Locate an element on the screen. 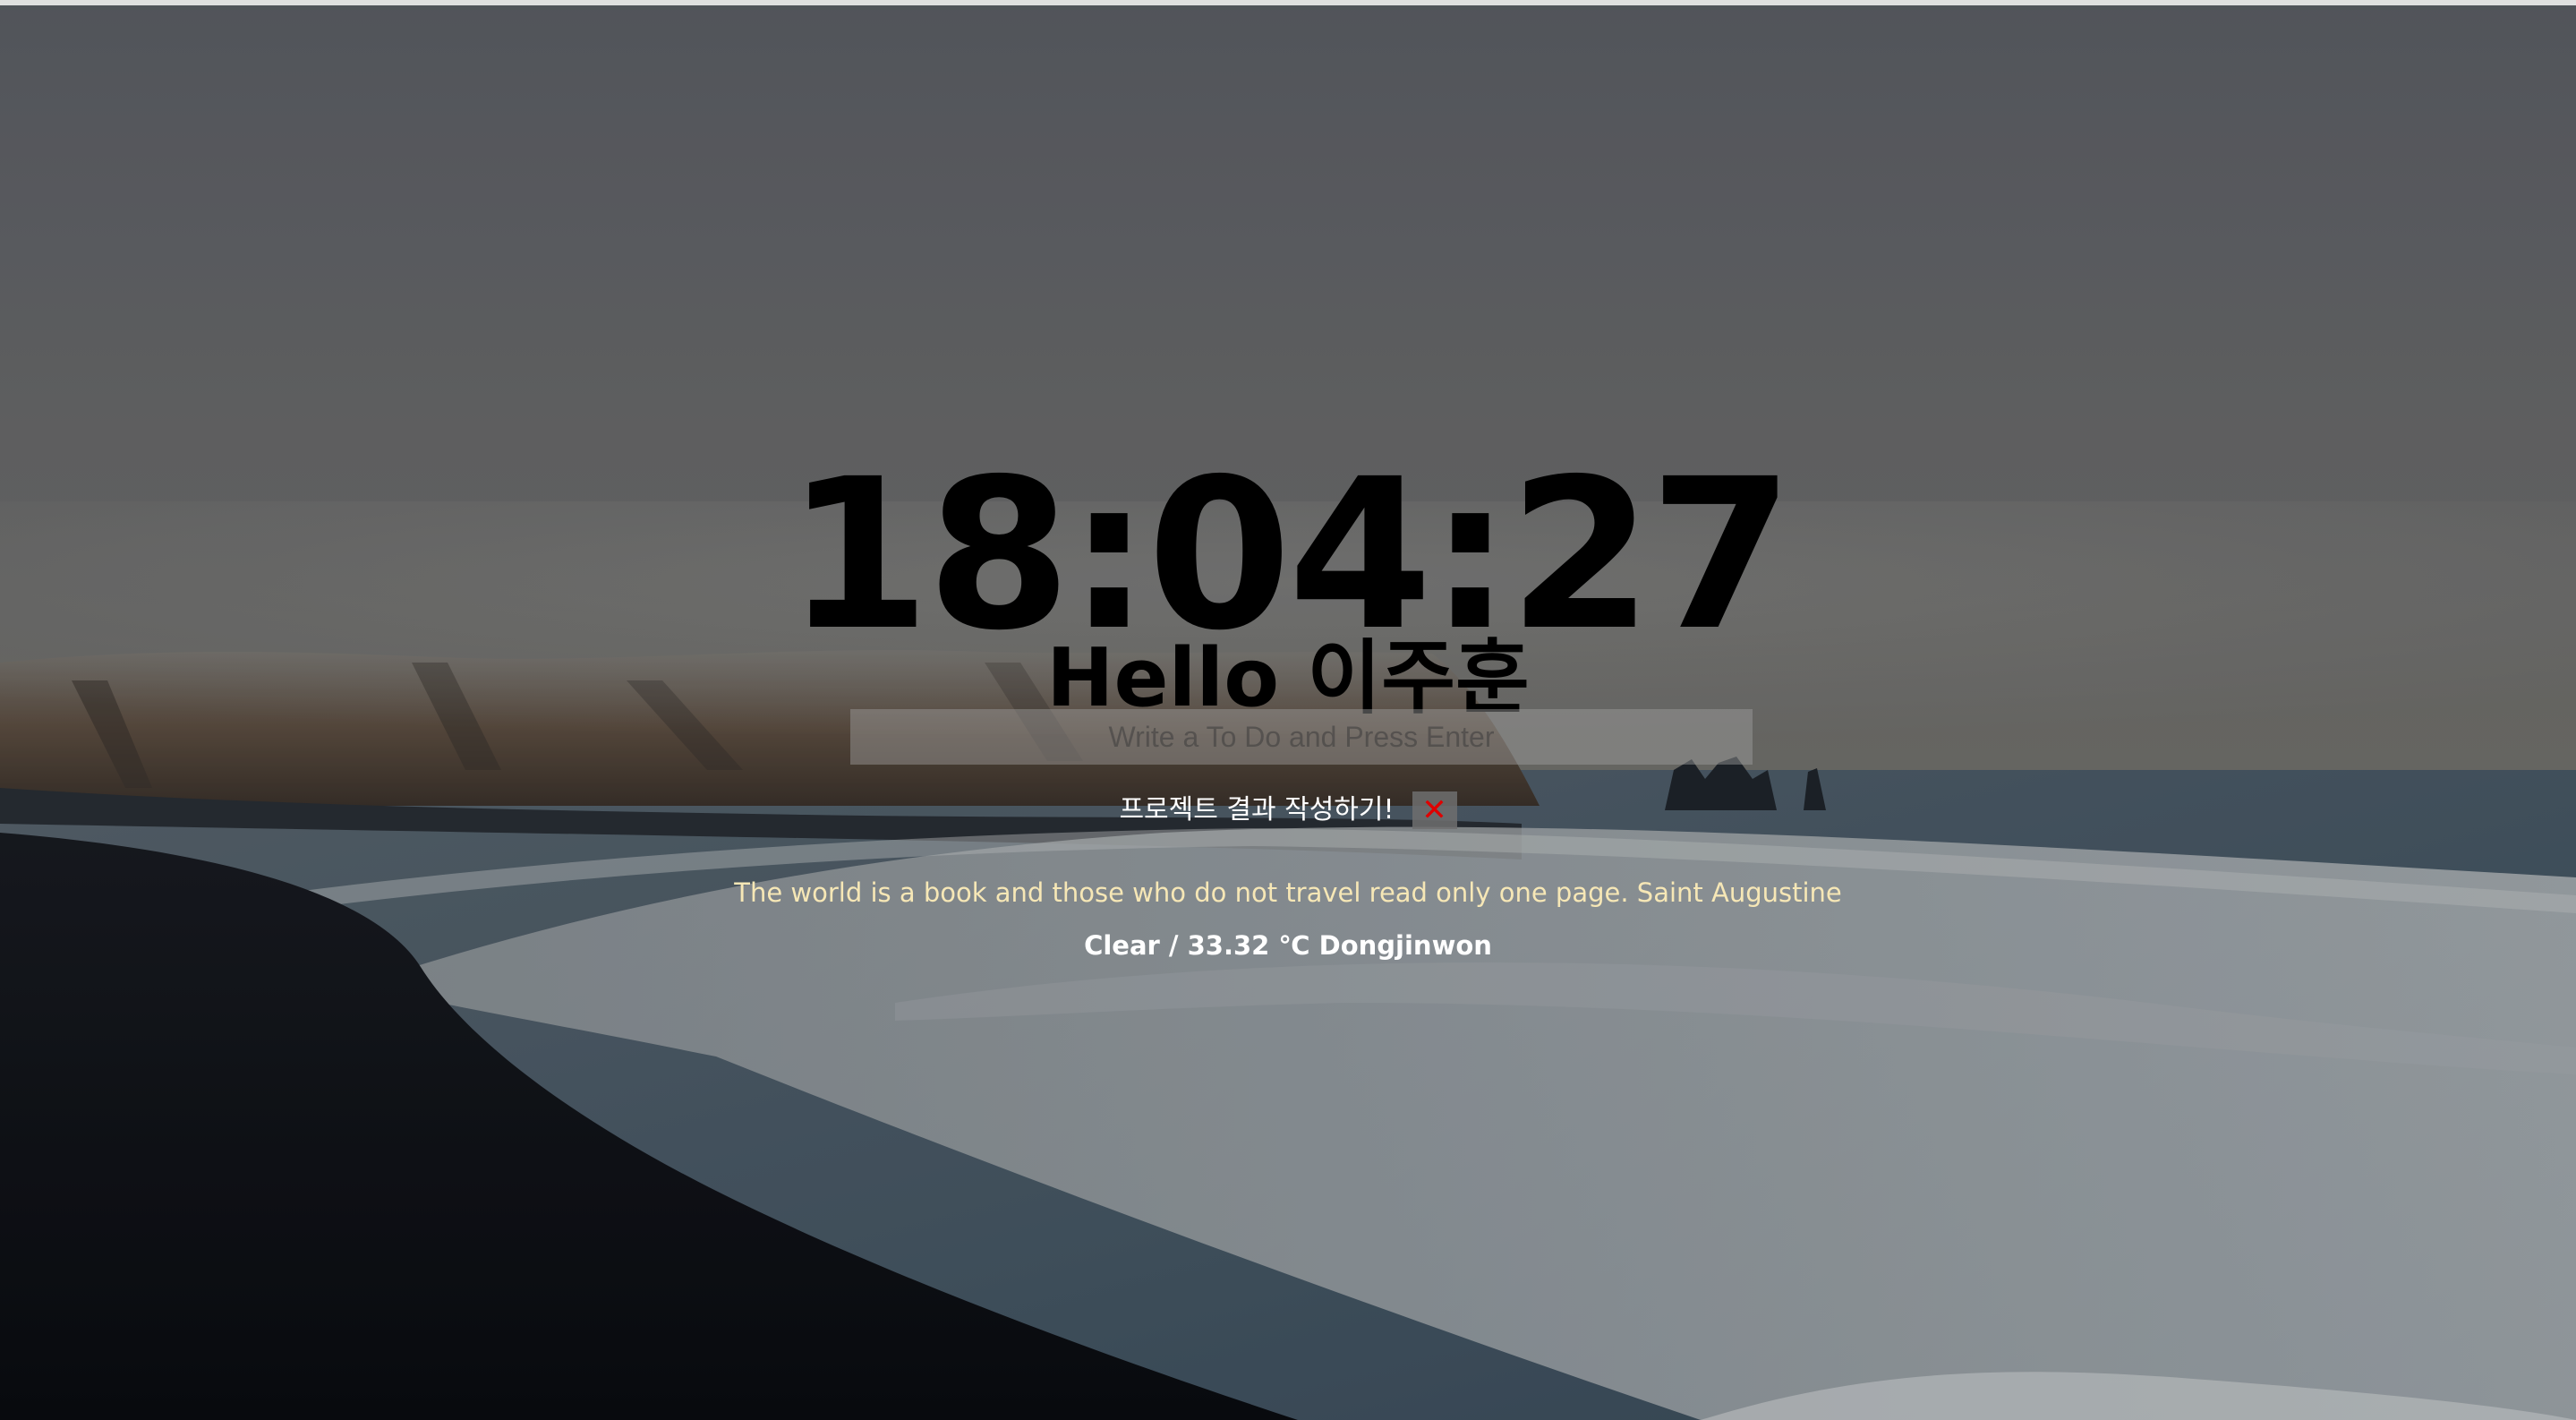 This screenshot has width=2576, height=1420. todo-list: 프로젝트 결과 작성하기! ✕ is located at coordinates (1288, 811).